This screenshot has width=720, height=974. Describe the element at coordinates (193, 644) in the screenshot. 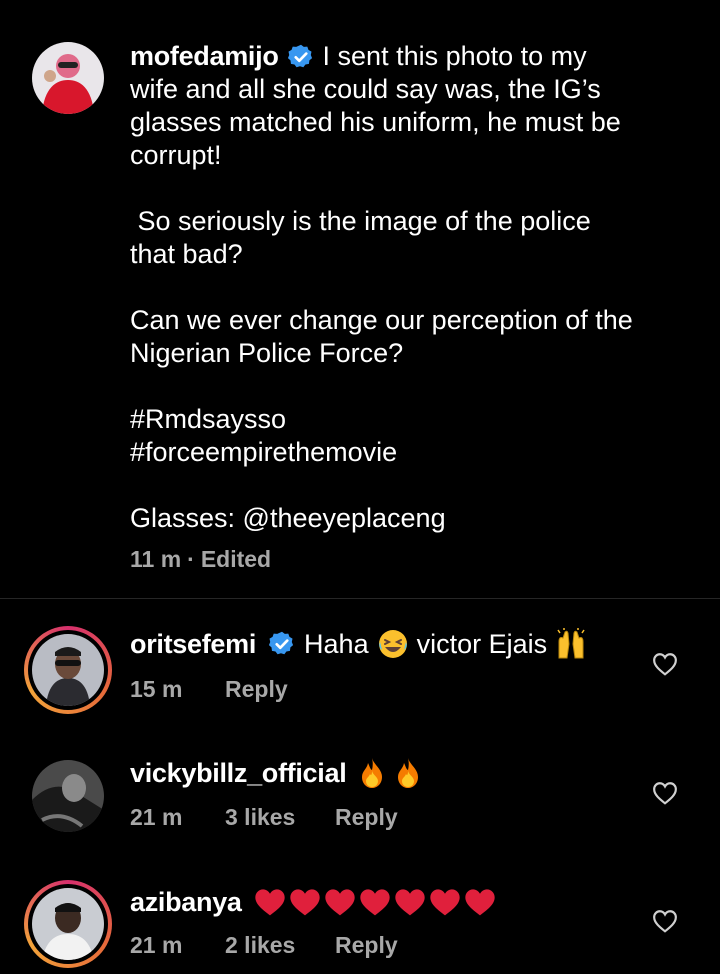

I see `comment-1-username: oritsefemi` at that location.